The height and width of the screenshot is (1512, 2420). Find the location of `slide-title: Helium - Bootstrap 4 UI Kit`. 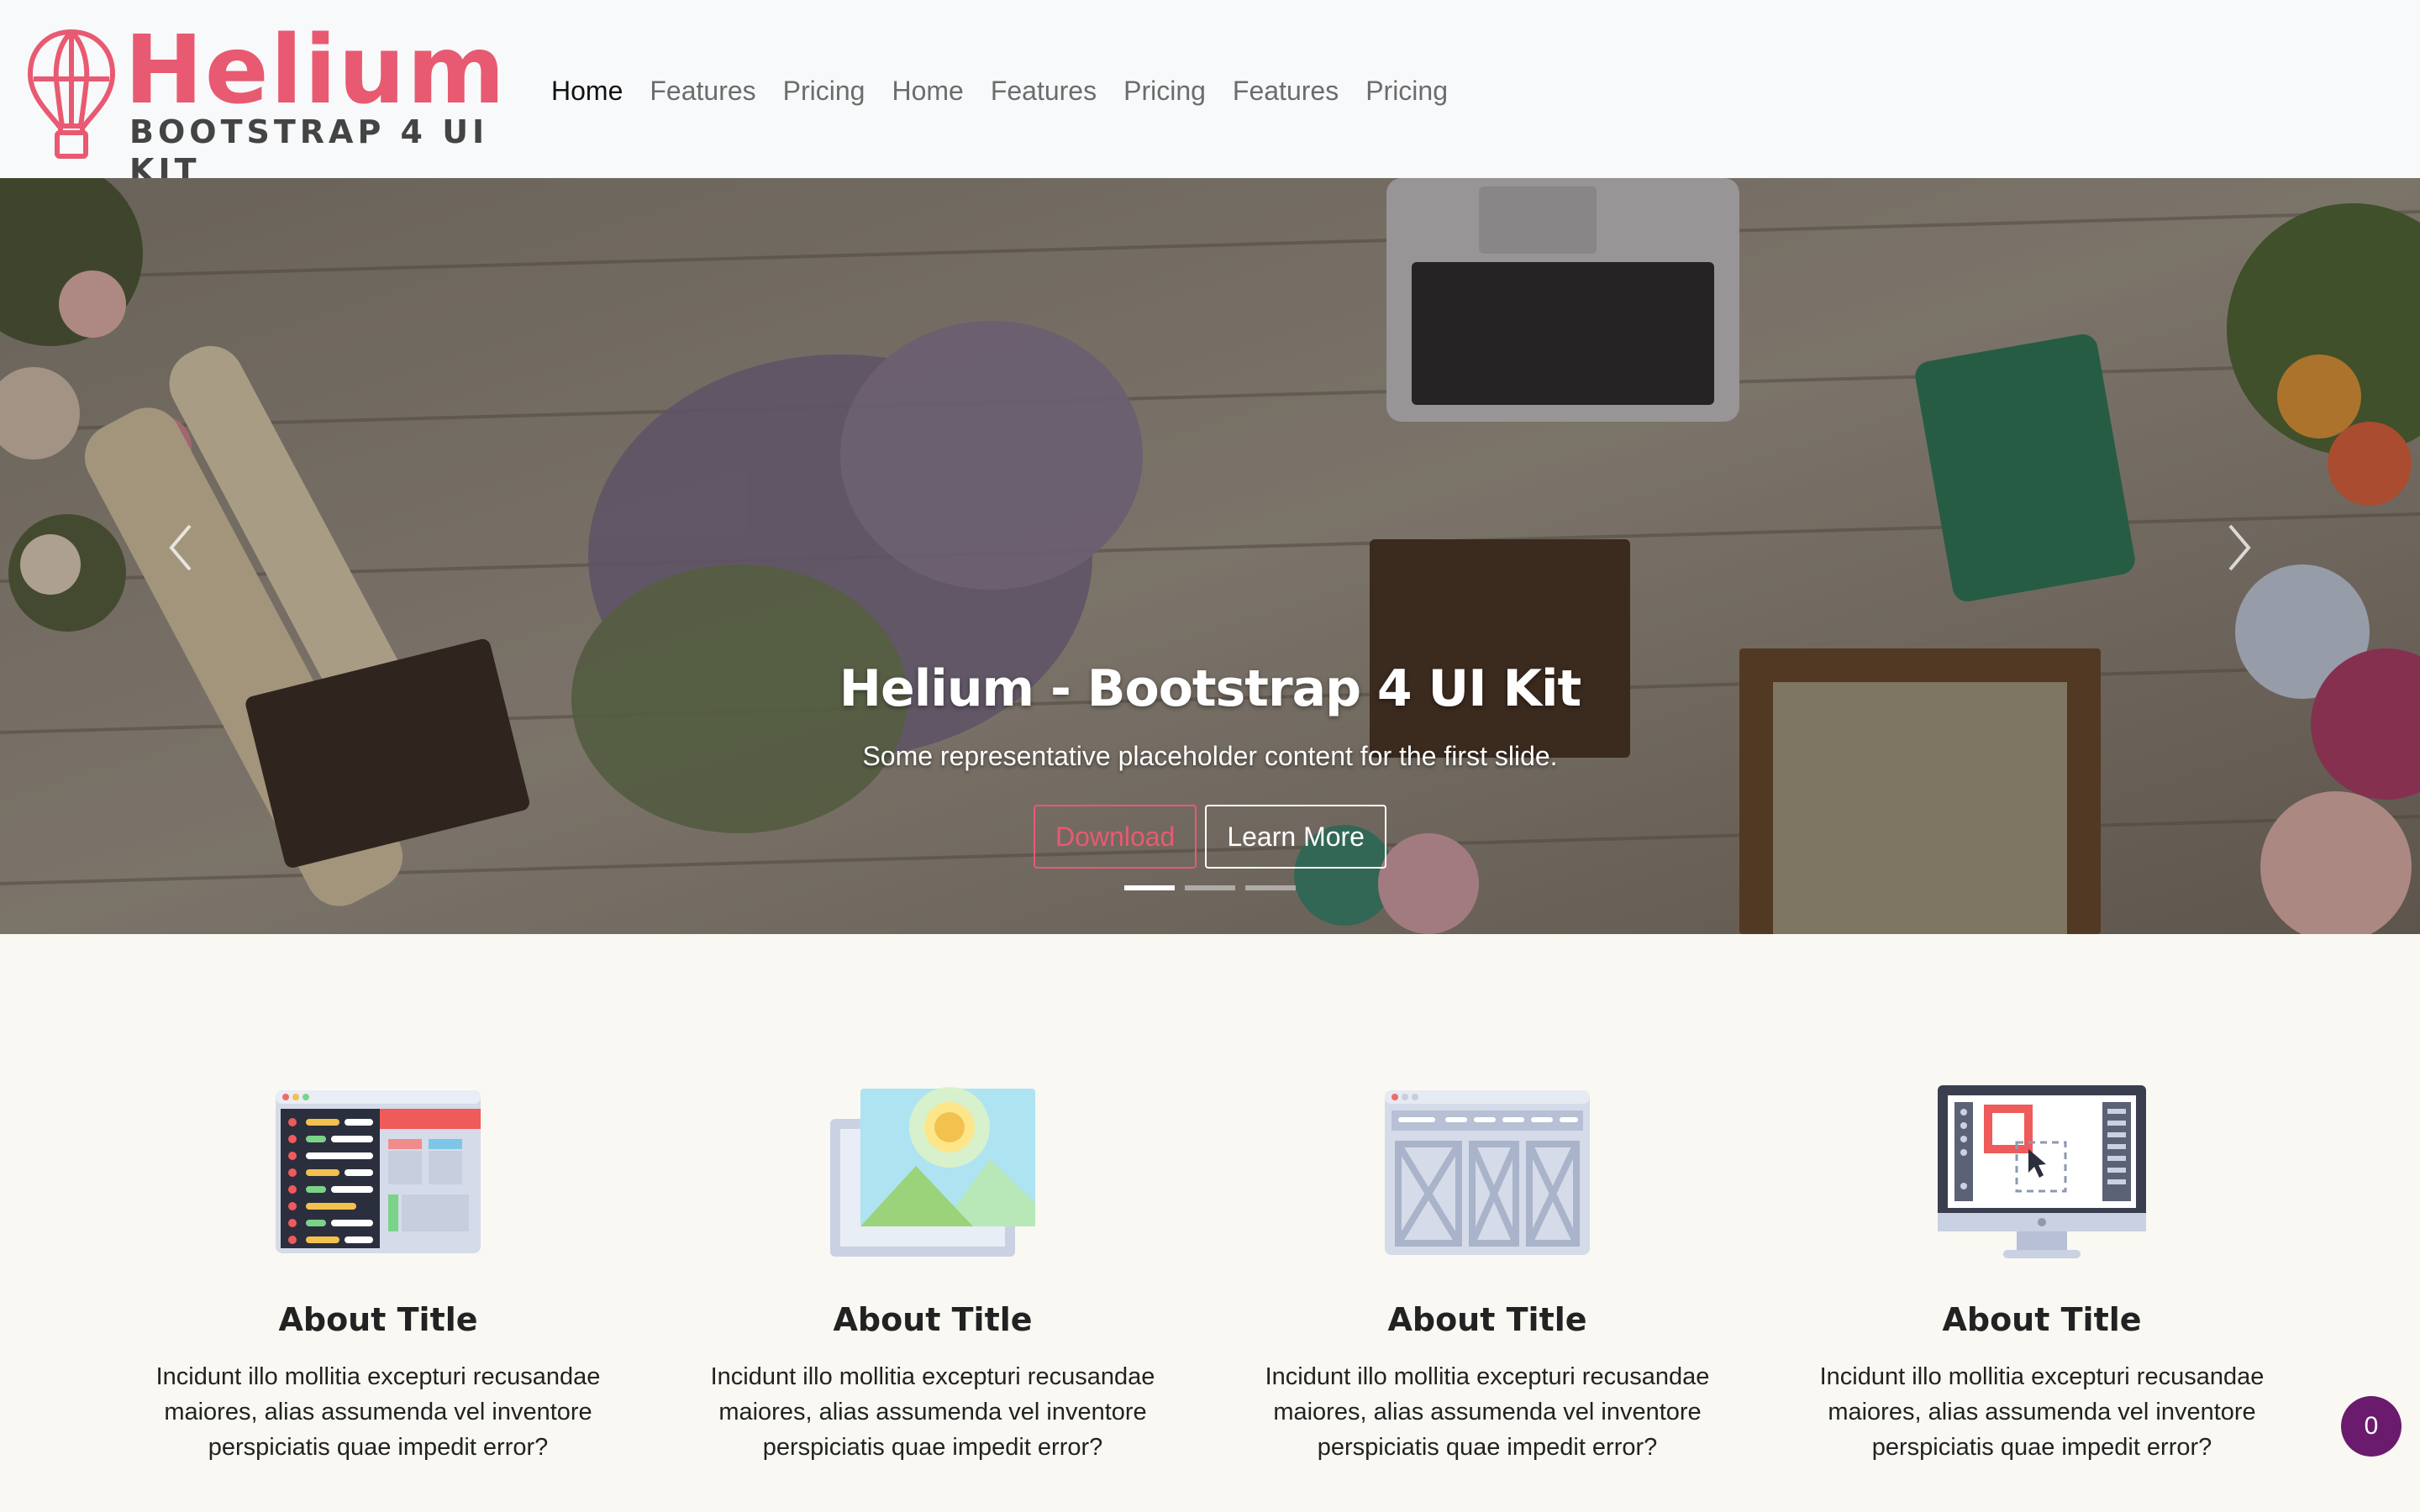

slide-title: Helium - Bootstrap 4 UI Kit is located at coordinates (1210, 688).